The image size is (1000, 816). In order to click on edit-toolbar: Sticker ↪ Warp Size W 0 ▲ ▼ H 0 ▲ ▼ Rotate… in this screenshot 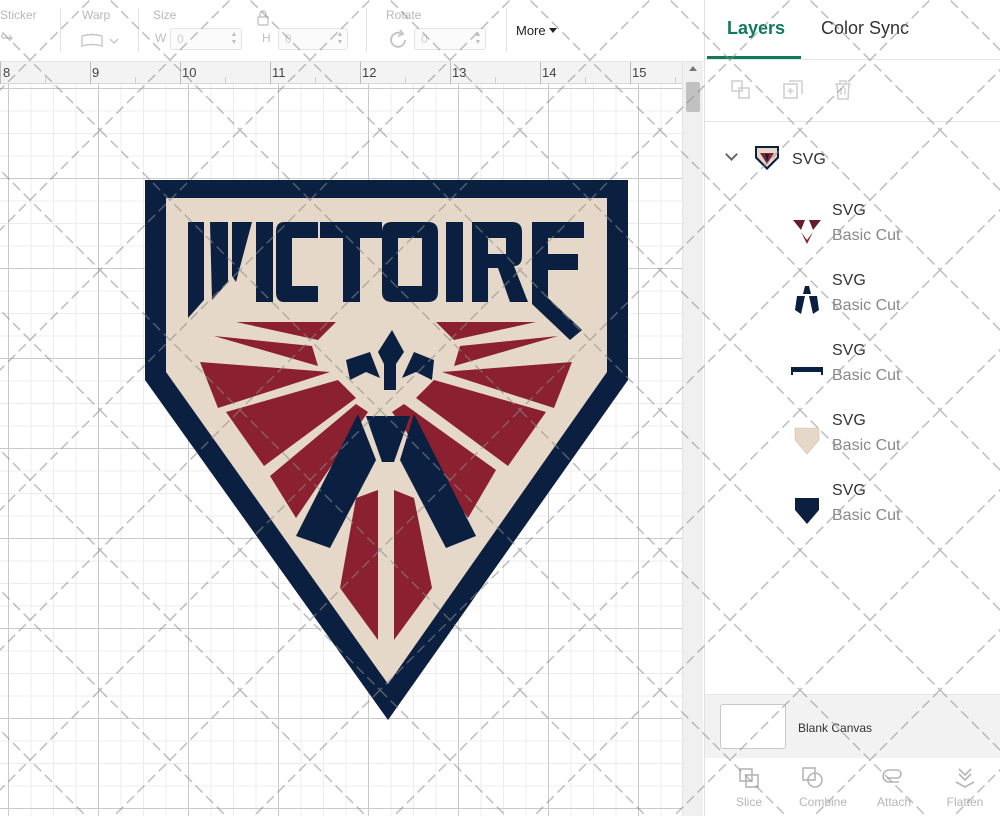, I will do `click(351, 31)`.